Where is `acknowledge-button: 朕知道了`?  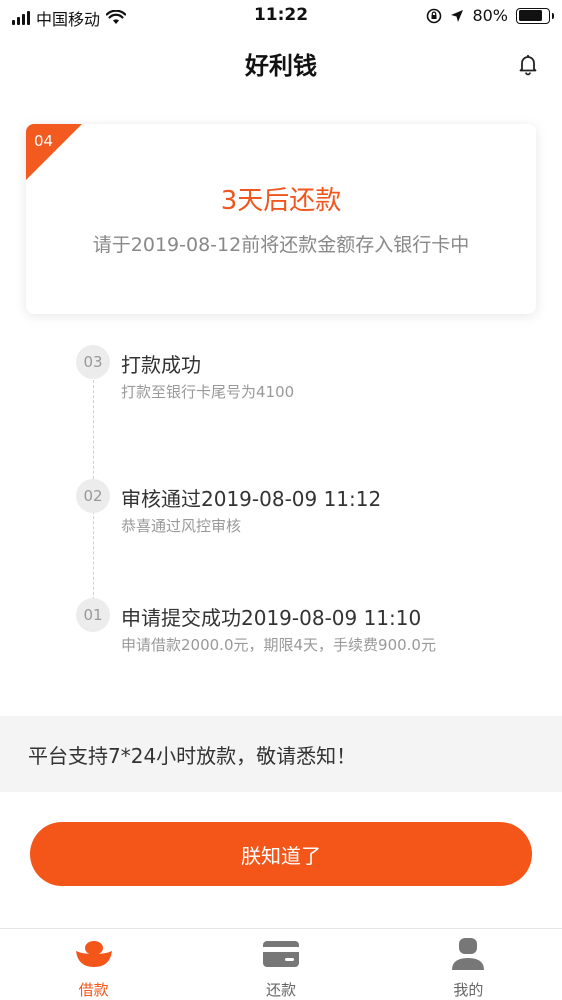 acknowledge-button: 朕知道了 is located at coordinates (281, 854).